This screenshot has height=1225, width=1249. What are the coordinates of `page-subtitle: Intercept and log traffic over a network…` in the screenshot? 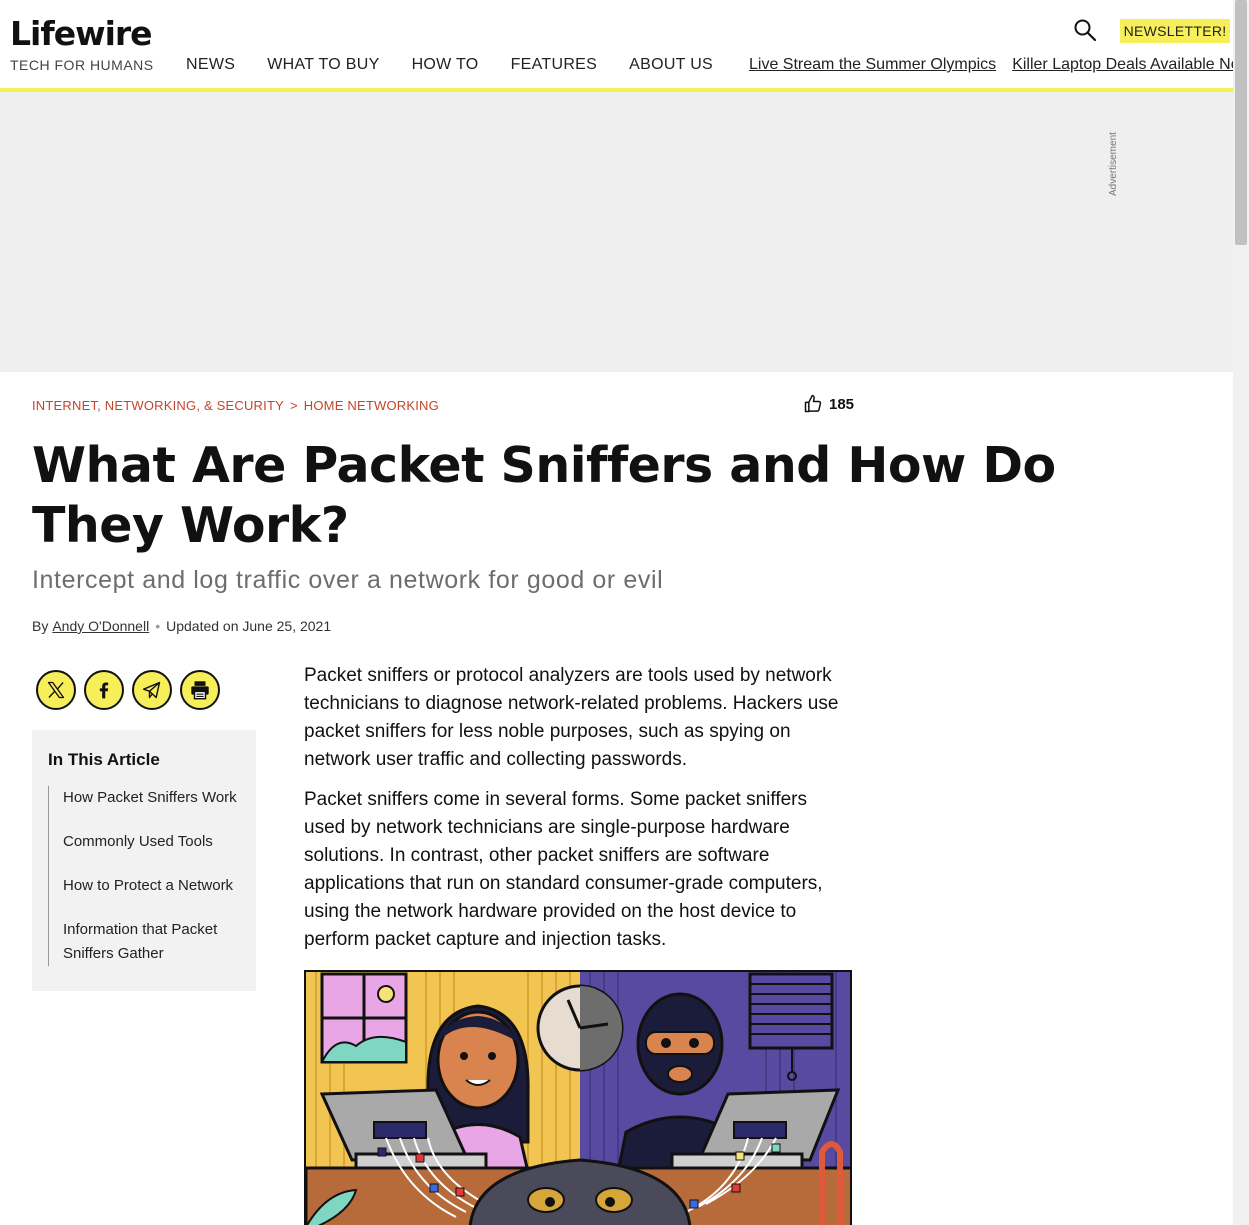 It's located at (348, 580).